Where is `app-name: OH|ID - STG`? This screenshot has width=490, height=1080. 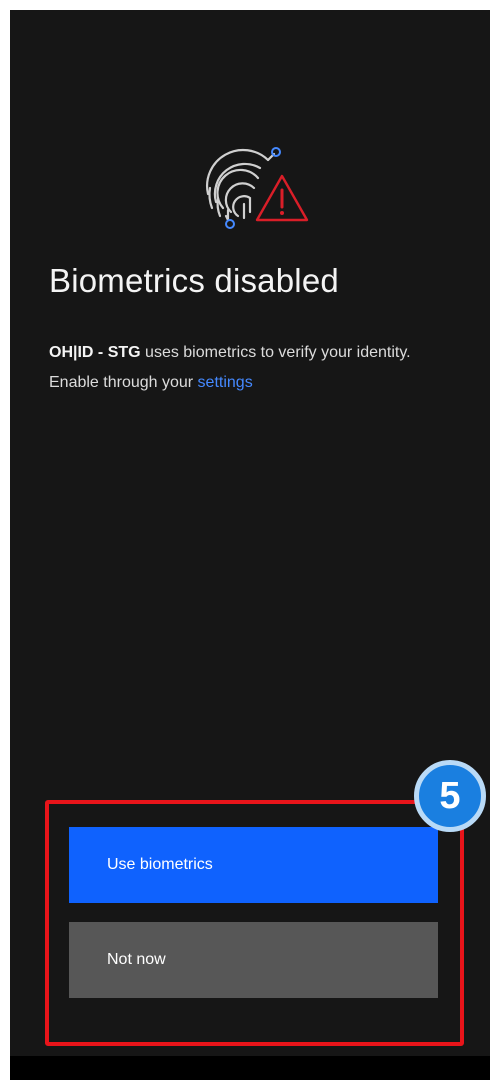 app-name: OH|ID - STG is located at coordinates (95, 352).